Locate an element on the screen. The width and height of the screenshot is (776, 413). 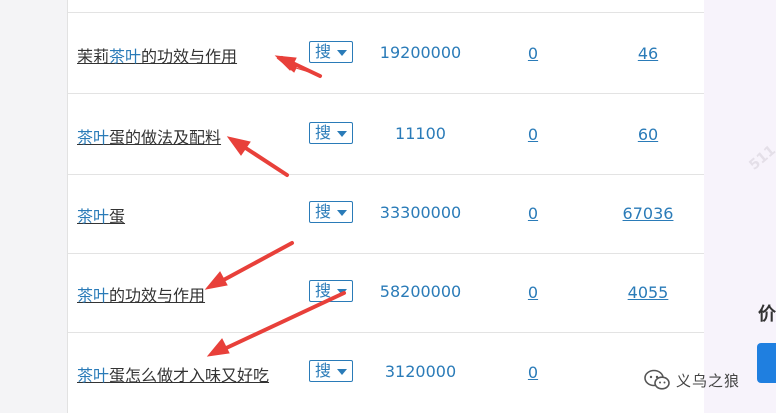
search-volume: 11100 is located at coordinates (420, 133).